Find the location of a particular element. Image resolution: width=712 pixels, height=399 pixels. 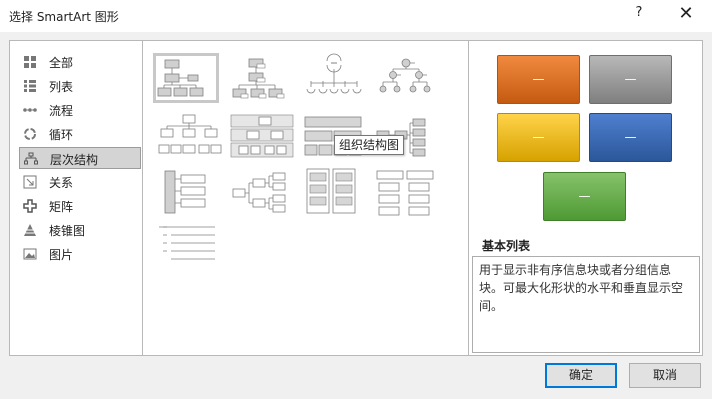

category-item-cycle: 循环 is located at coordinates (80, 134).